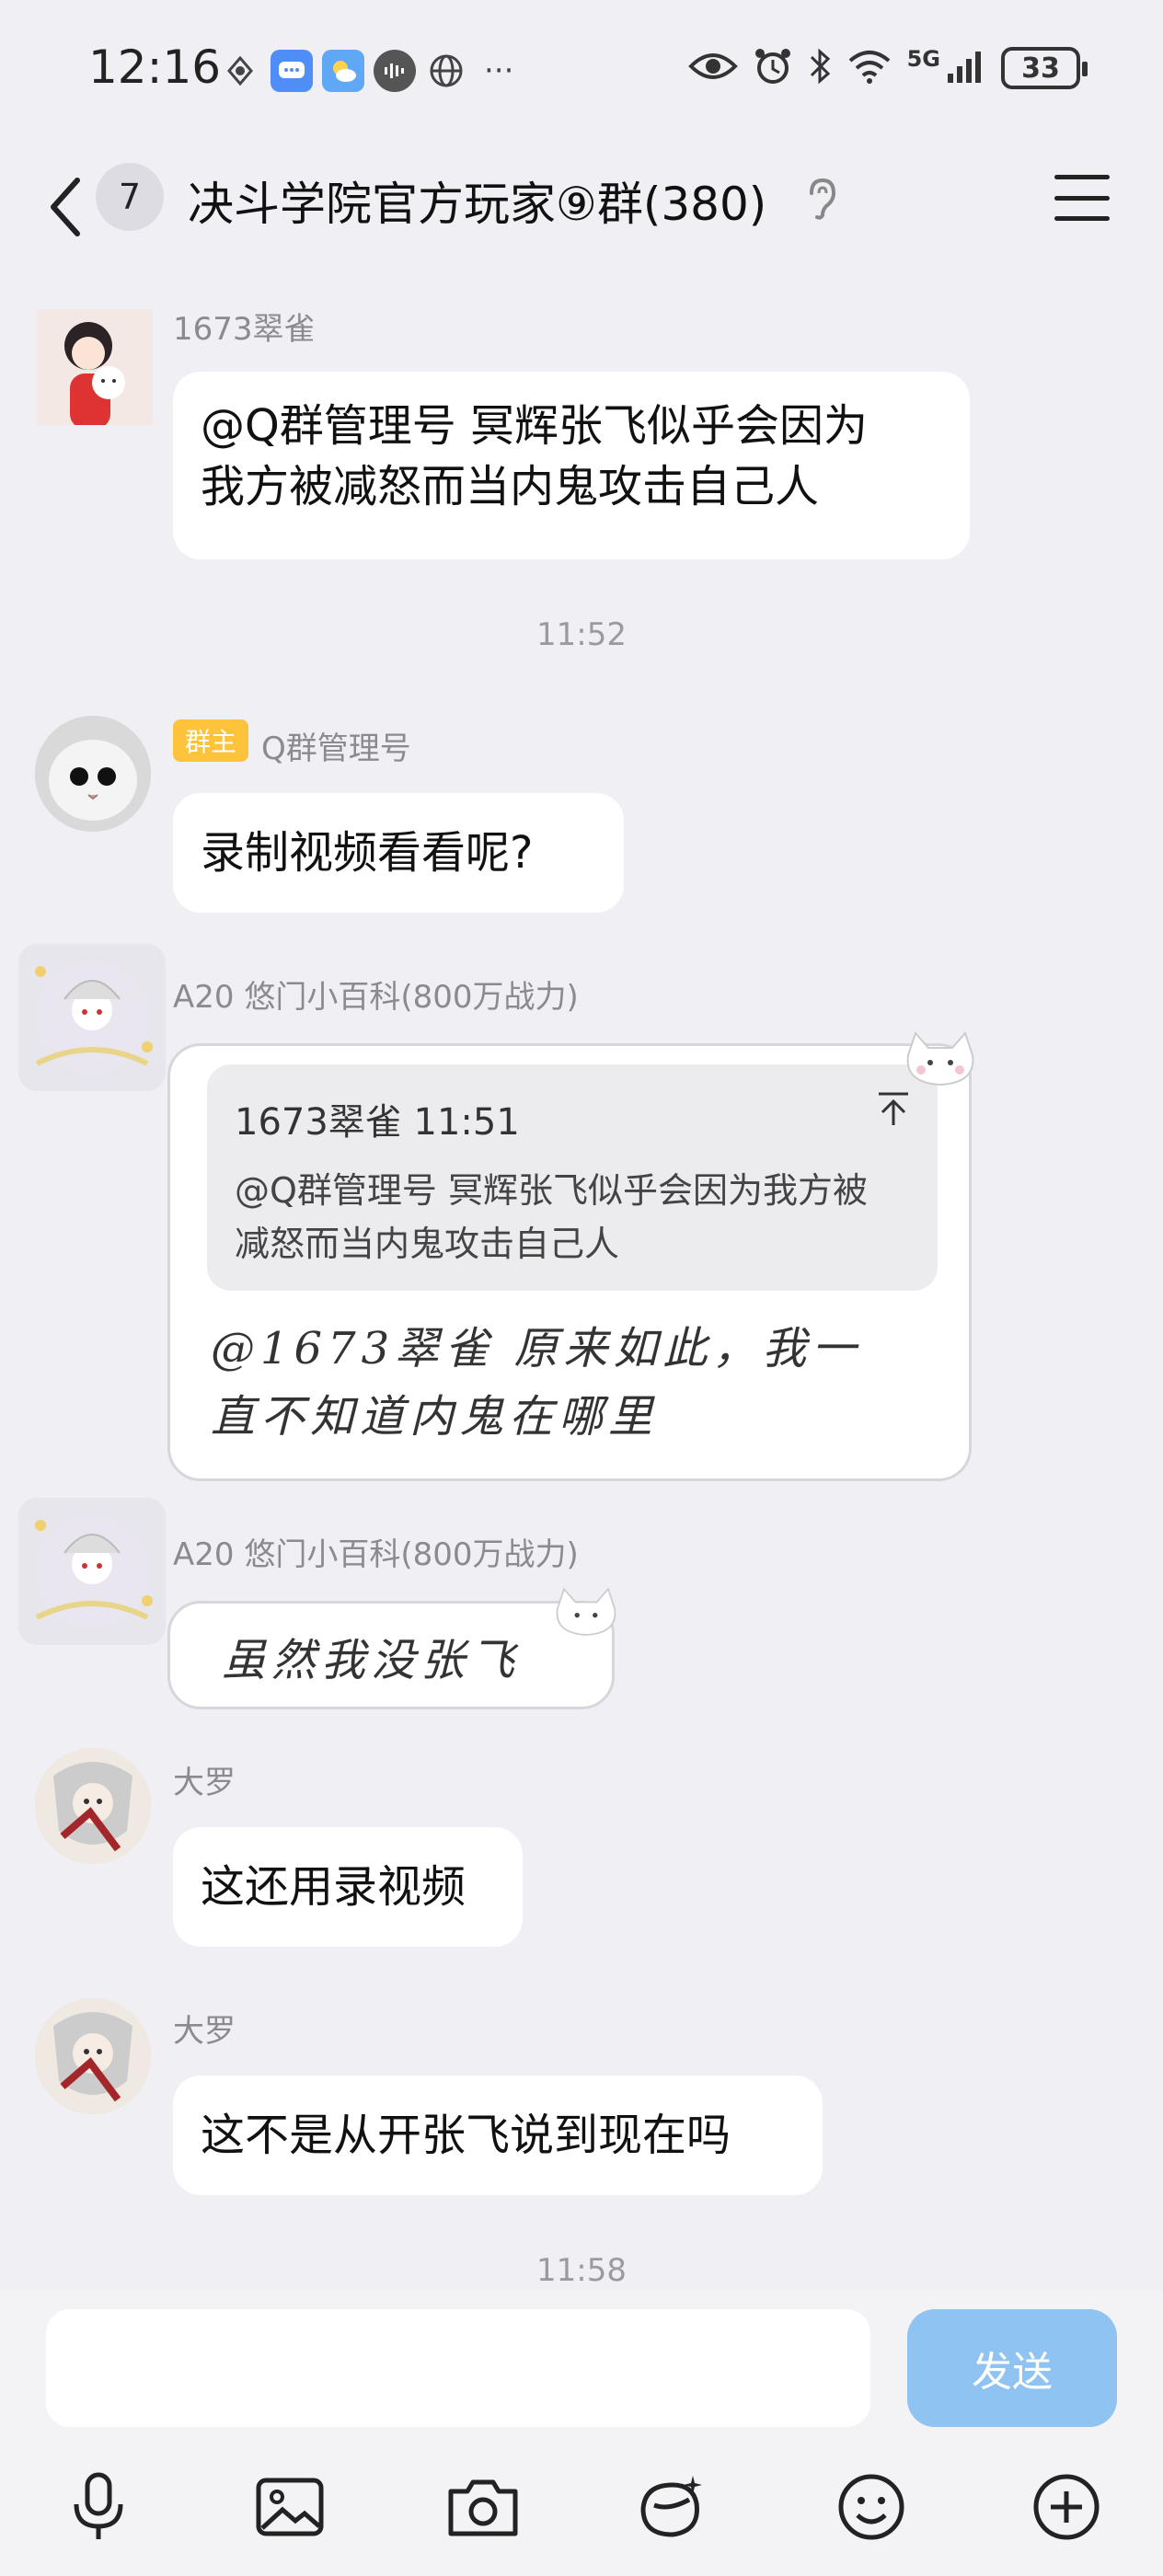 Image resolution: width=1163 pixels, height=2576 pixels. What do you see at coordinates (581, 73) in the screenshot?
I see `status-bar: 12:16 ··· 5G 33` at bounding box center [581, 73].